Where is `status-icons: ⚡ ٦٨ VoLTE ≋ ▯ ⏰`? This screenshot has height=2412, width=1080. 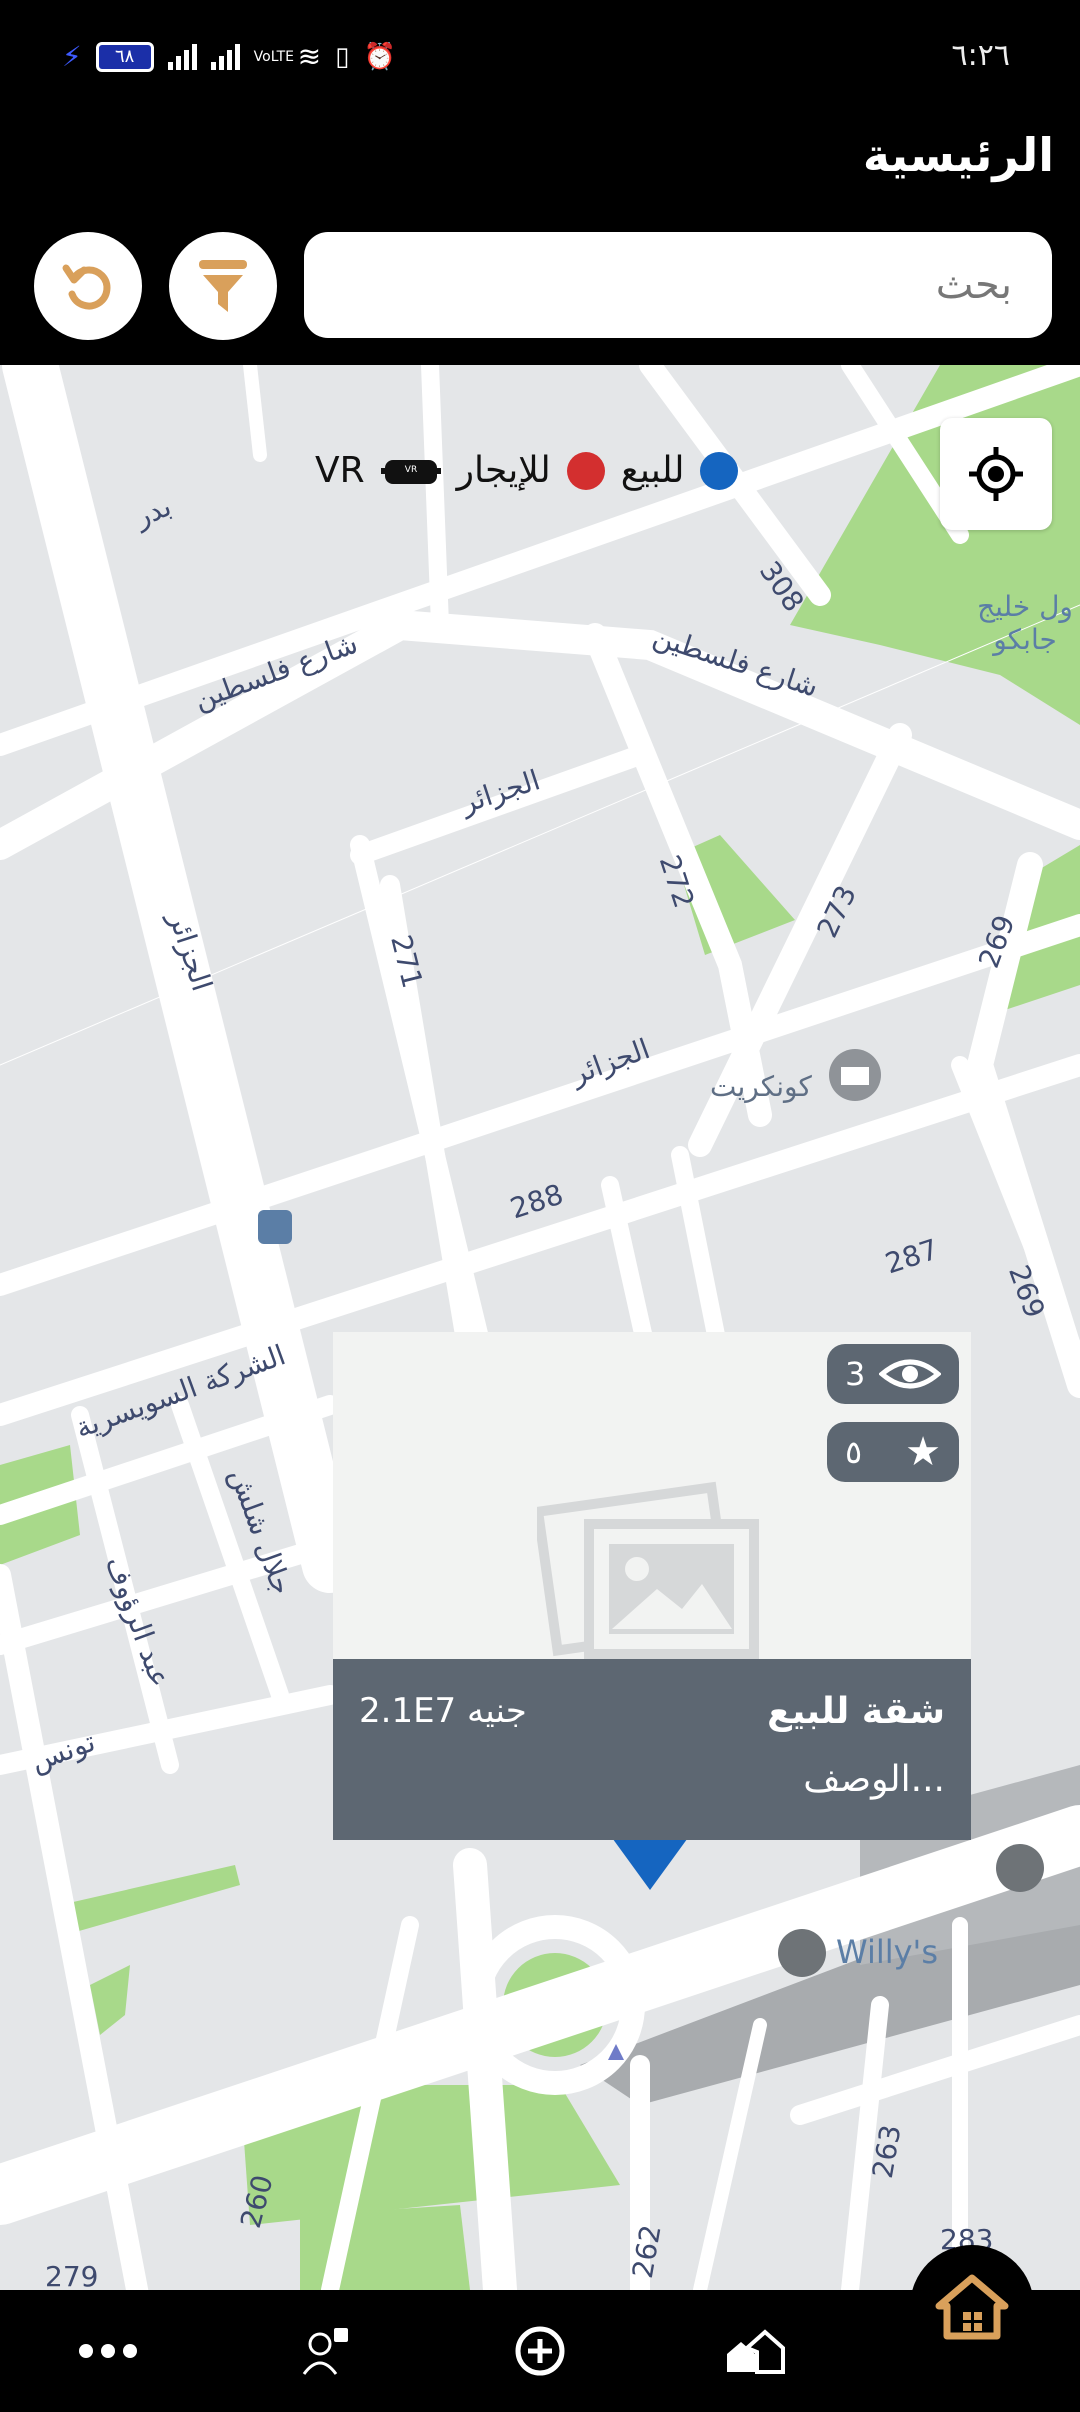
status-icons: ⚡ ٦٨ VoLTE ≋ ▯ ⏰ is located at coordinates (229, 56).